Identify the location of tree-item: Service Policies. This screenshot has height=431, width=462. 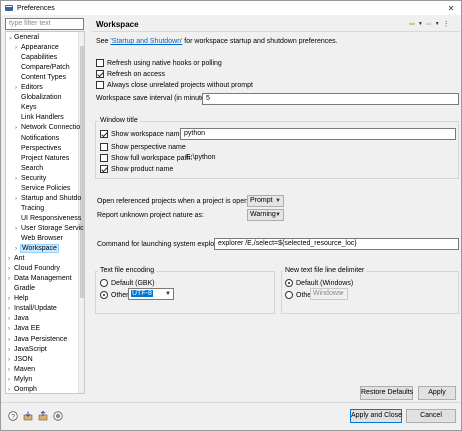
(42, 189).